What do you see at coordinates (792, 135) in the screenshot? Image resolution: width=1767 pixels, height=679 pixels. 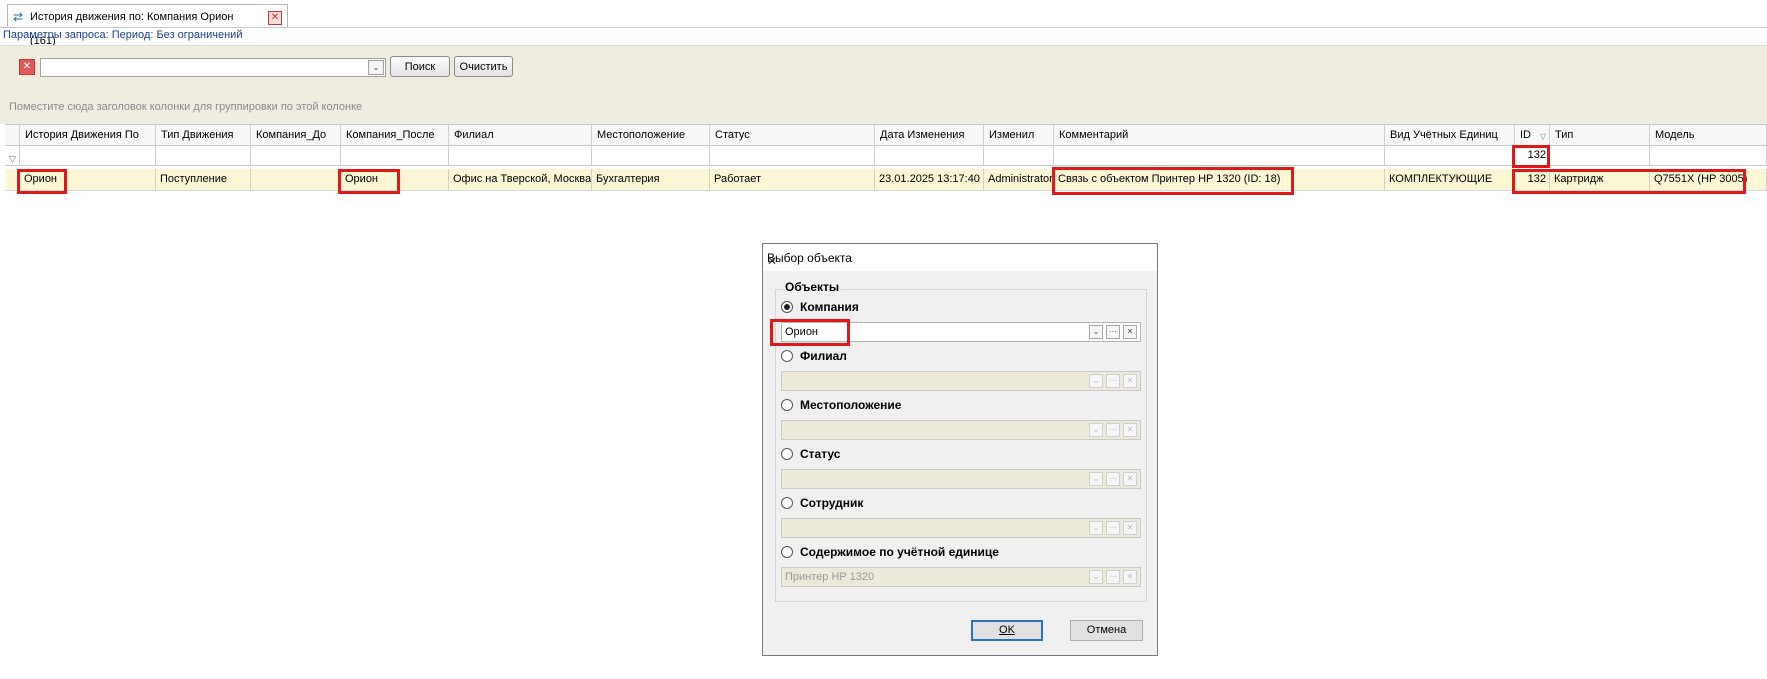 I see `column-header: Статус` at bounding box center [792, 135].